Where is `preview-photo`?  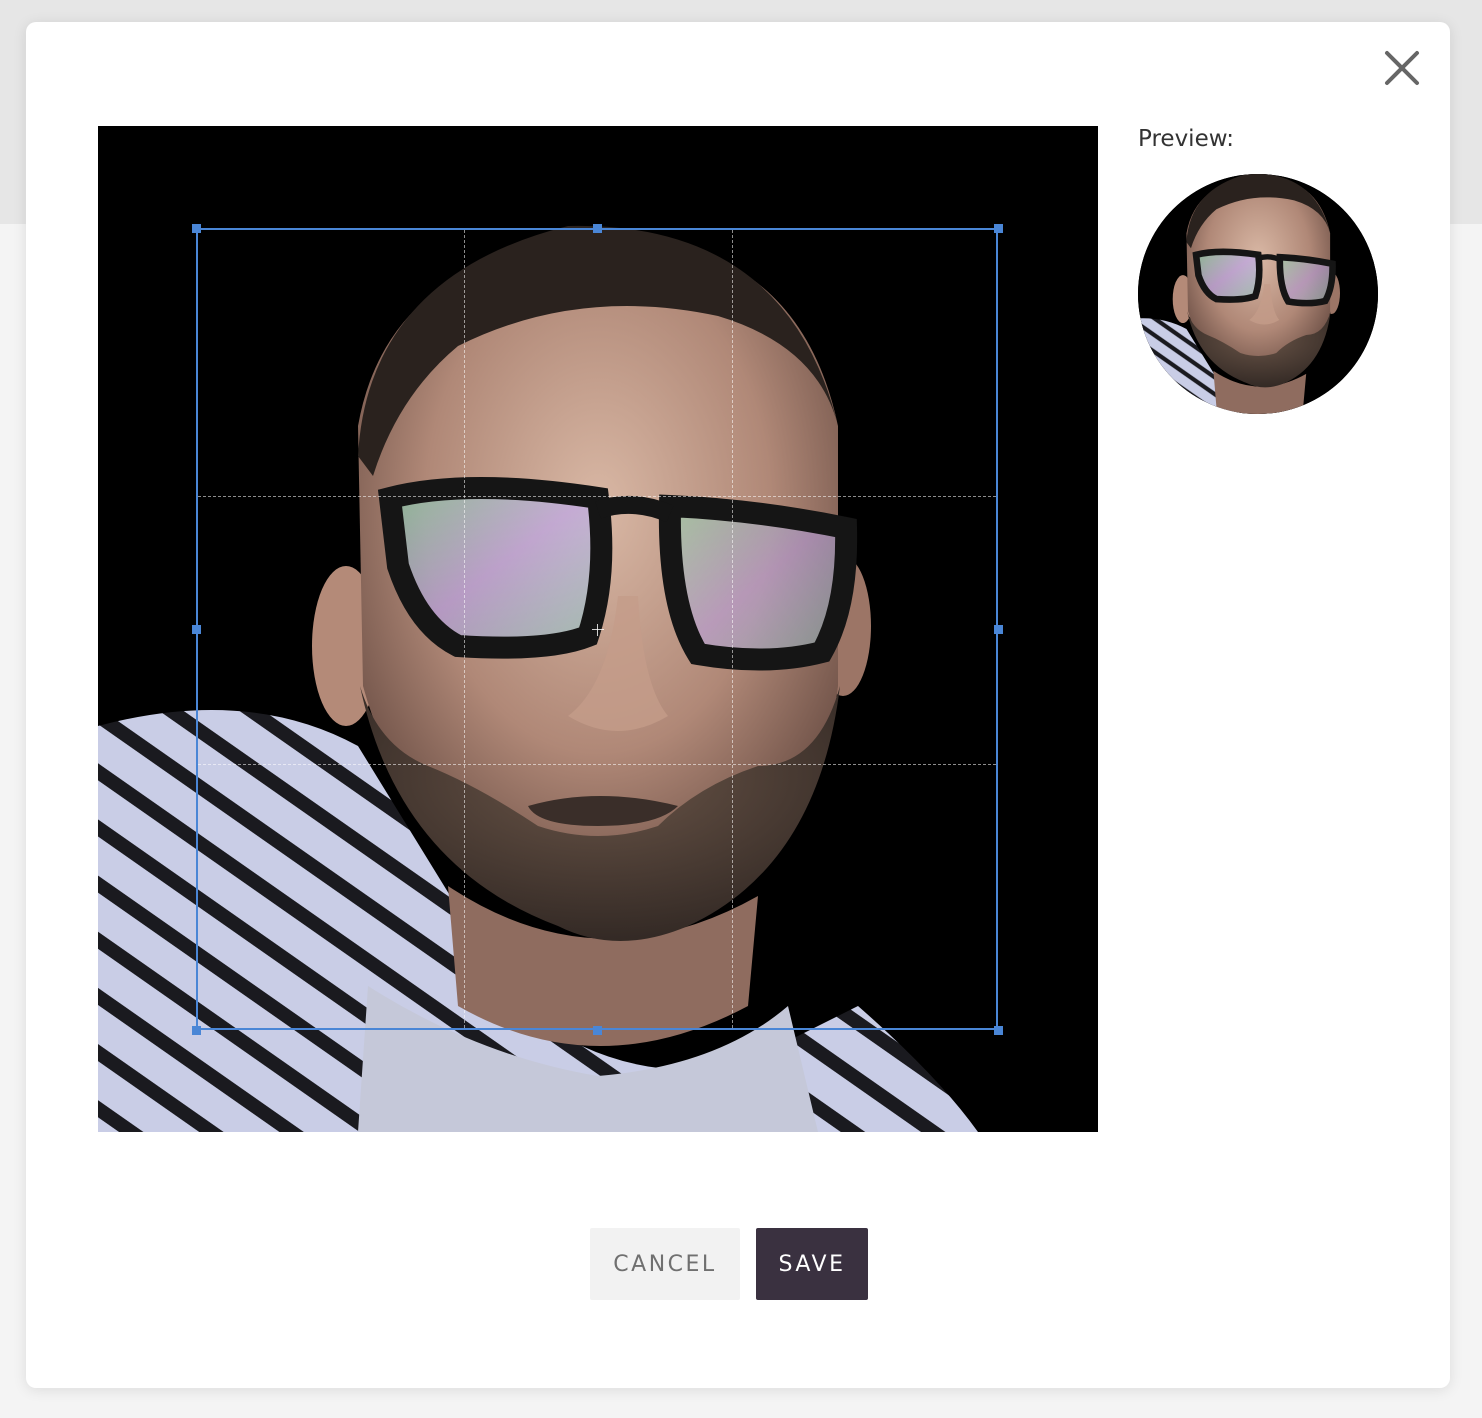 preview-photo is located at coordinates (1258, 294).